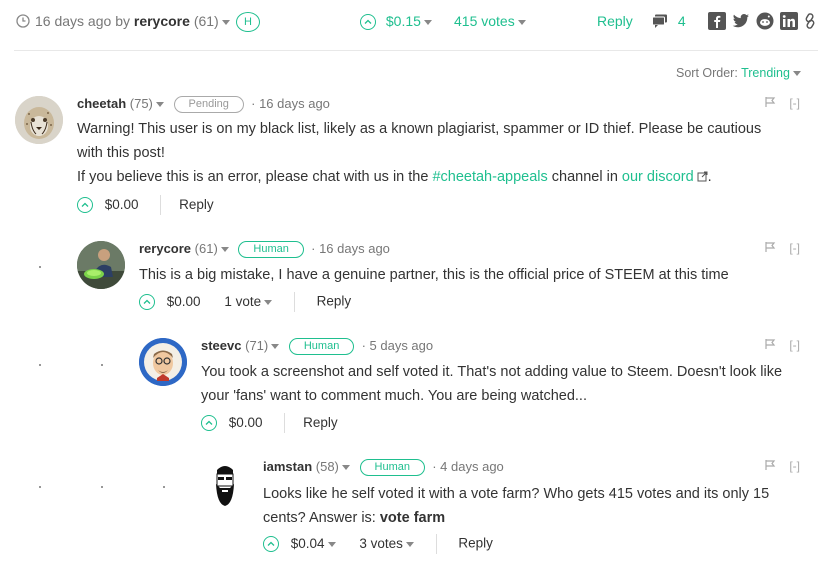 Image resolution: width=832 pixels, height=572 pixels. I want to click on comment-header: iamstan (58) Human · 4 days ago, so click(383, 467).